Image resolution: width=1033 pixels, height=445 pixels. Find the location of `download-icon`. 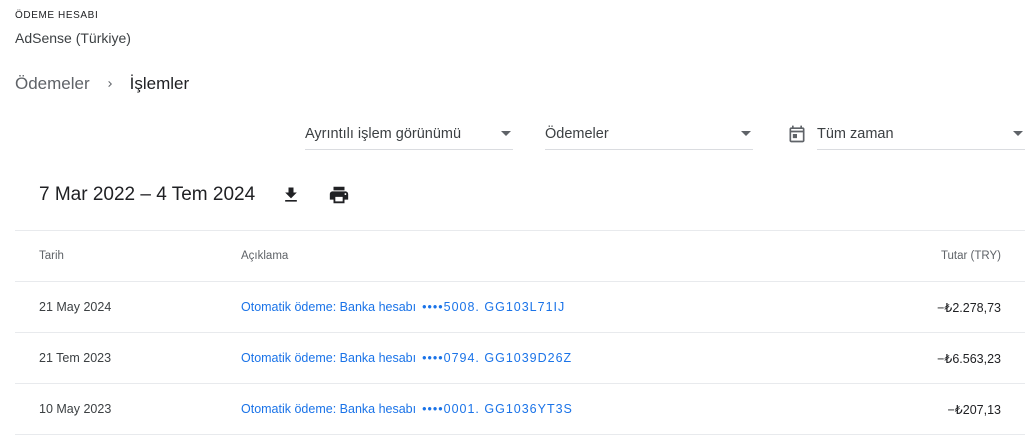

download-icon is located at coordinates (291, 194).